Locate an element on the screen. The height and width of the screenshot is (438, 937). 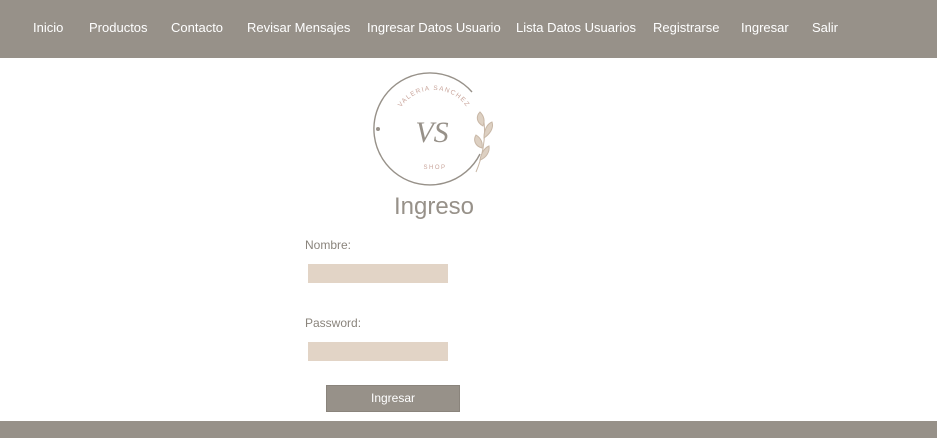
brand-logo: VALERIA SANCHEZ VS SHOP is located at coordinates (435, 129).